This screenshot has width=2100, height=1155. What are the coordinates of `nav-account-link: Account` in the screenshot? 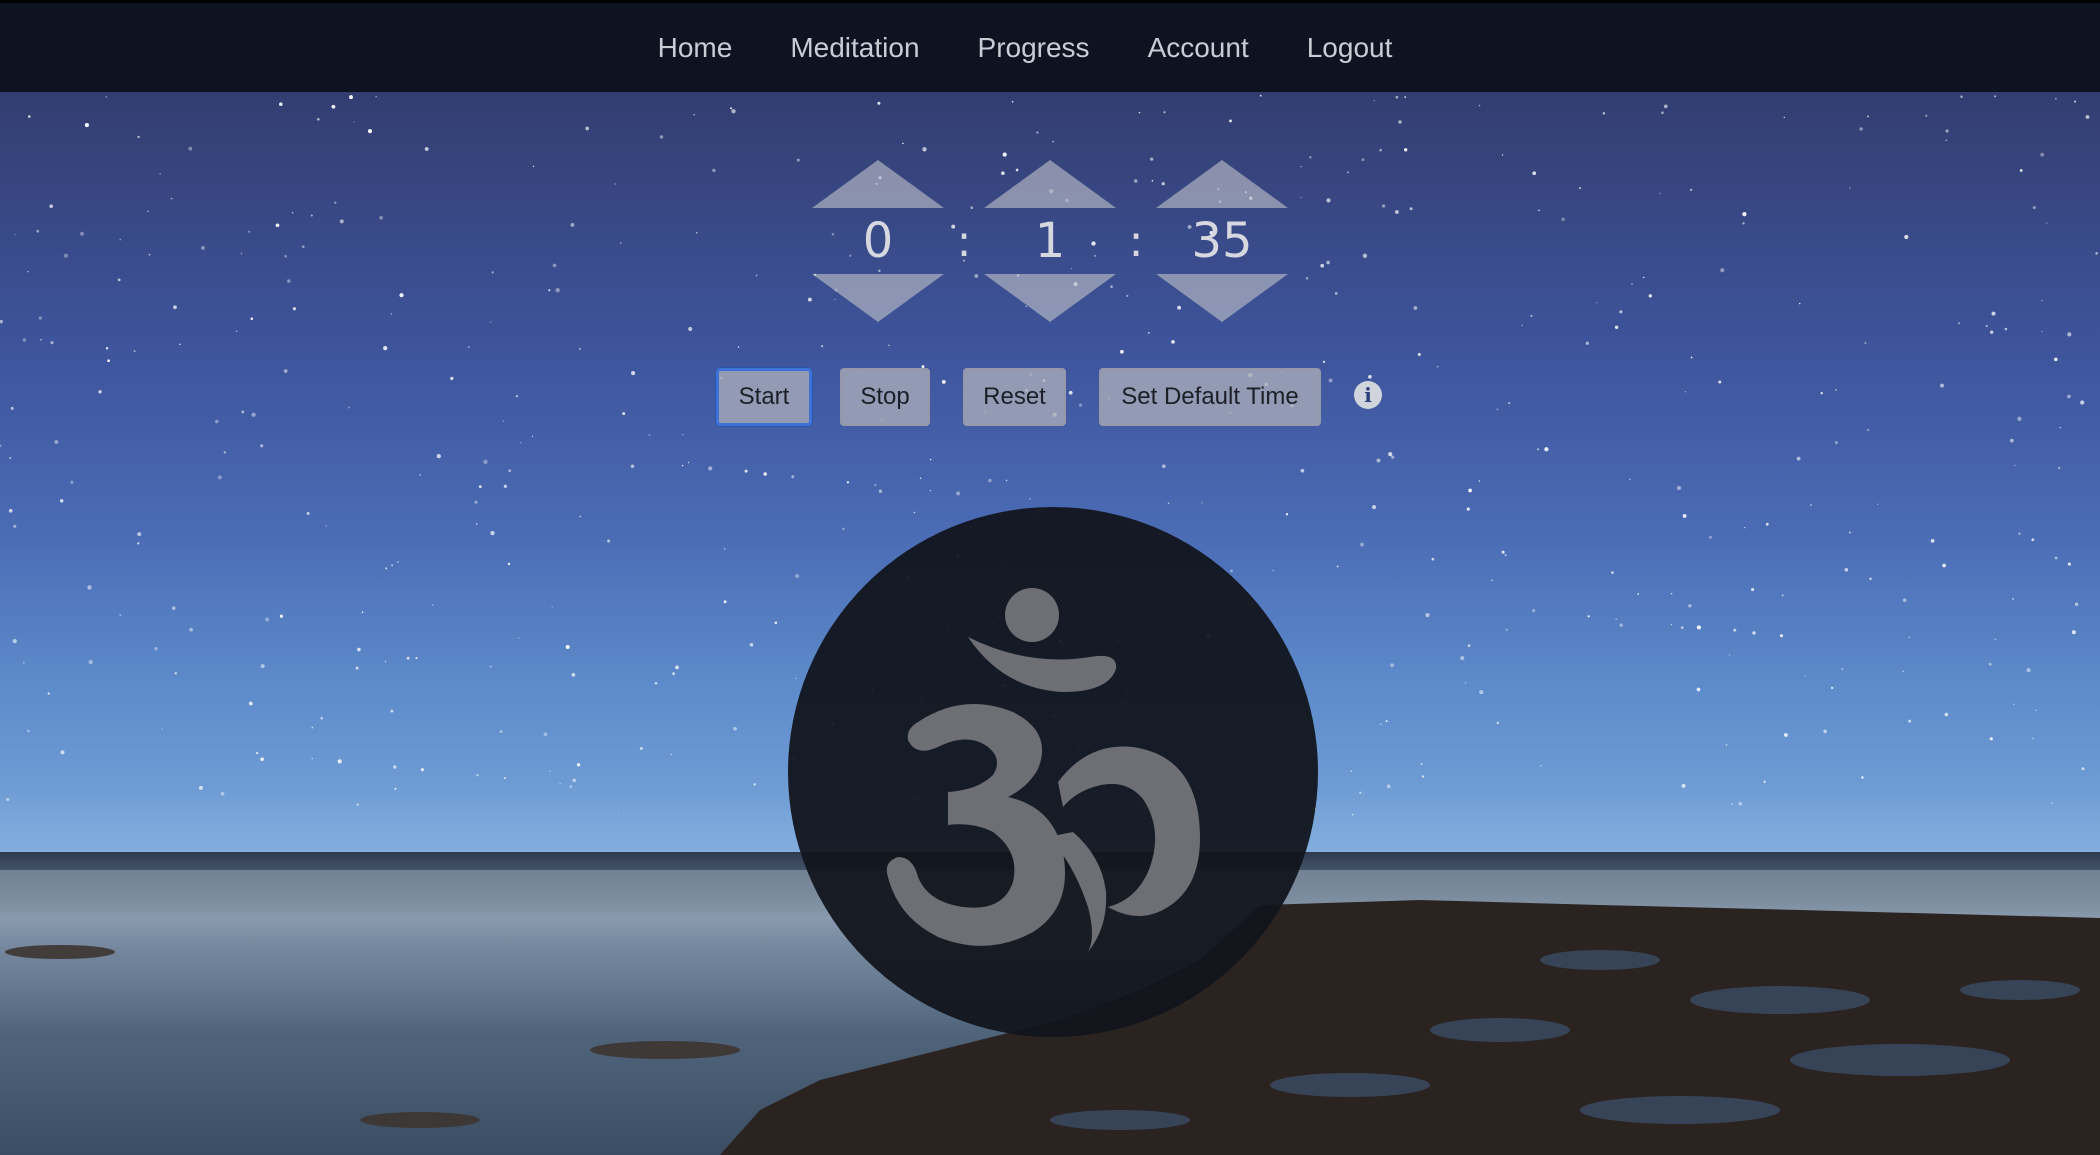 It's located at (1198, 48).